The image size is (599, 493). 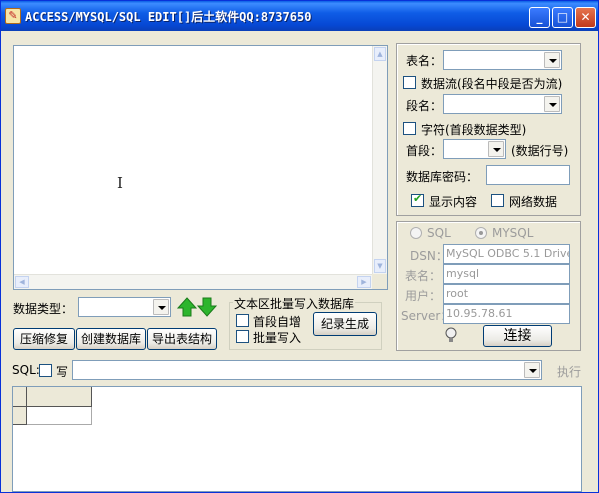 I want to click on grid-row-header, so click(x=20, y=416).